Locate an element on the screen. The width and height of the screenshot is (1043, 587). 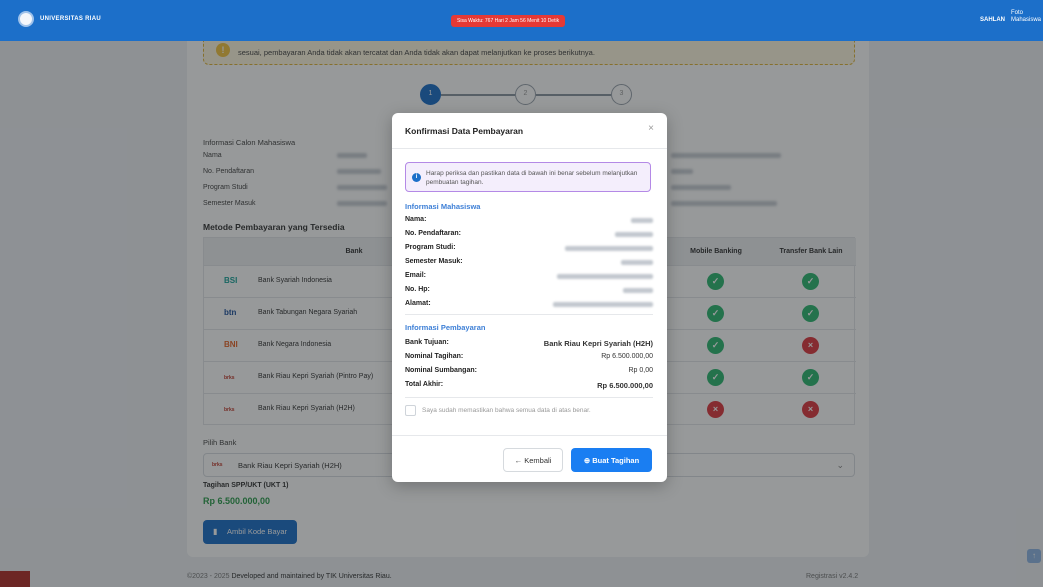
user-name: SAHLAN is located at coordinates (992, 20).